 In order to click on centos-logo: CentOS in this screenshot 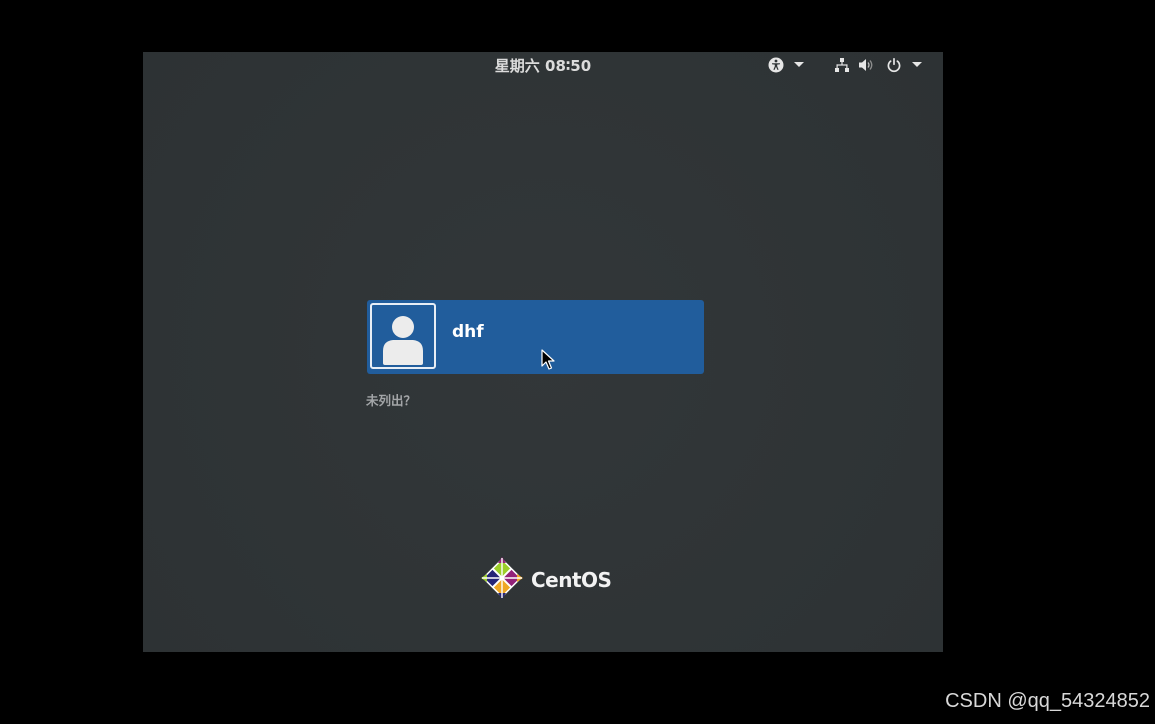, I will do `click(545, 580)`.